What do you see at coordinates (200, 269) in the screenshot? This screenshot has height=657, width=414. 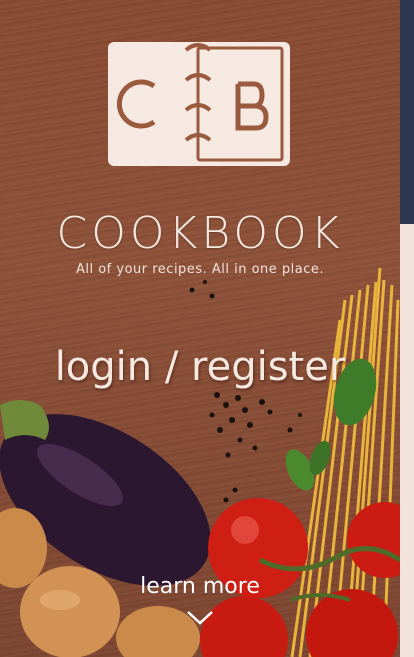 I see `tagline: All of your recipes. All in one place.` at bounding box center [200, 269].